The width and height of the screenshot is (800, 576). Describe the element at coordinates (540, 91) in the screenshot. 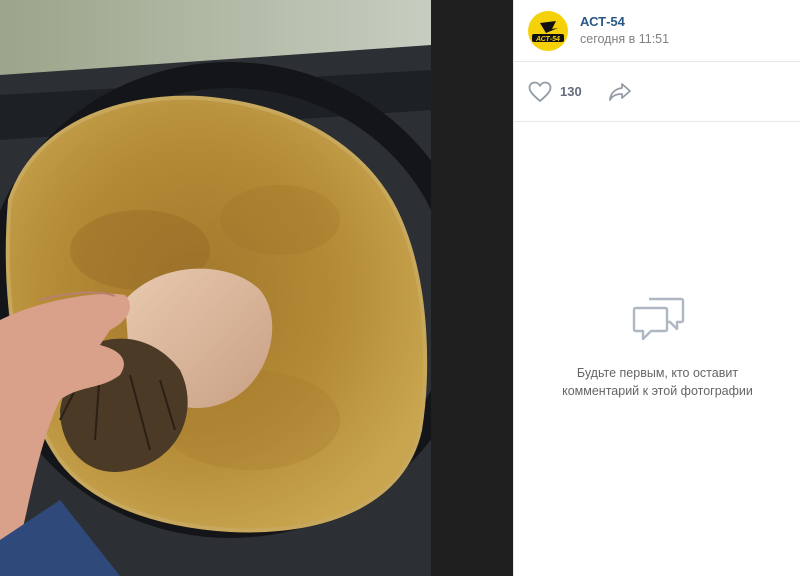

I see `heart-icon` at that location.